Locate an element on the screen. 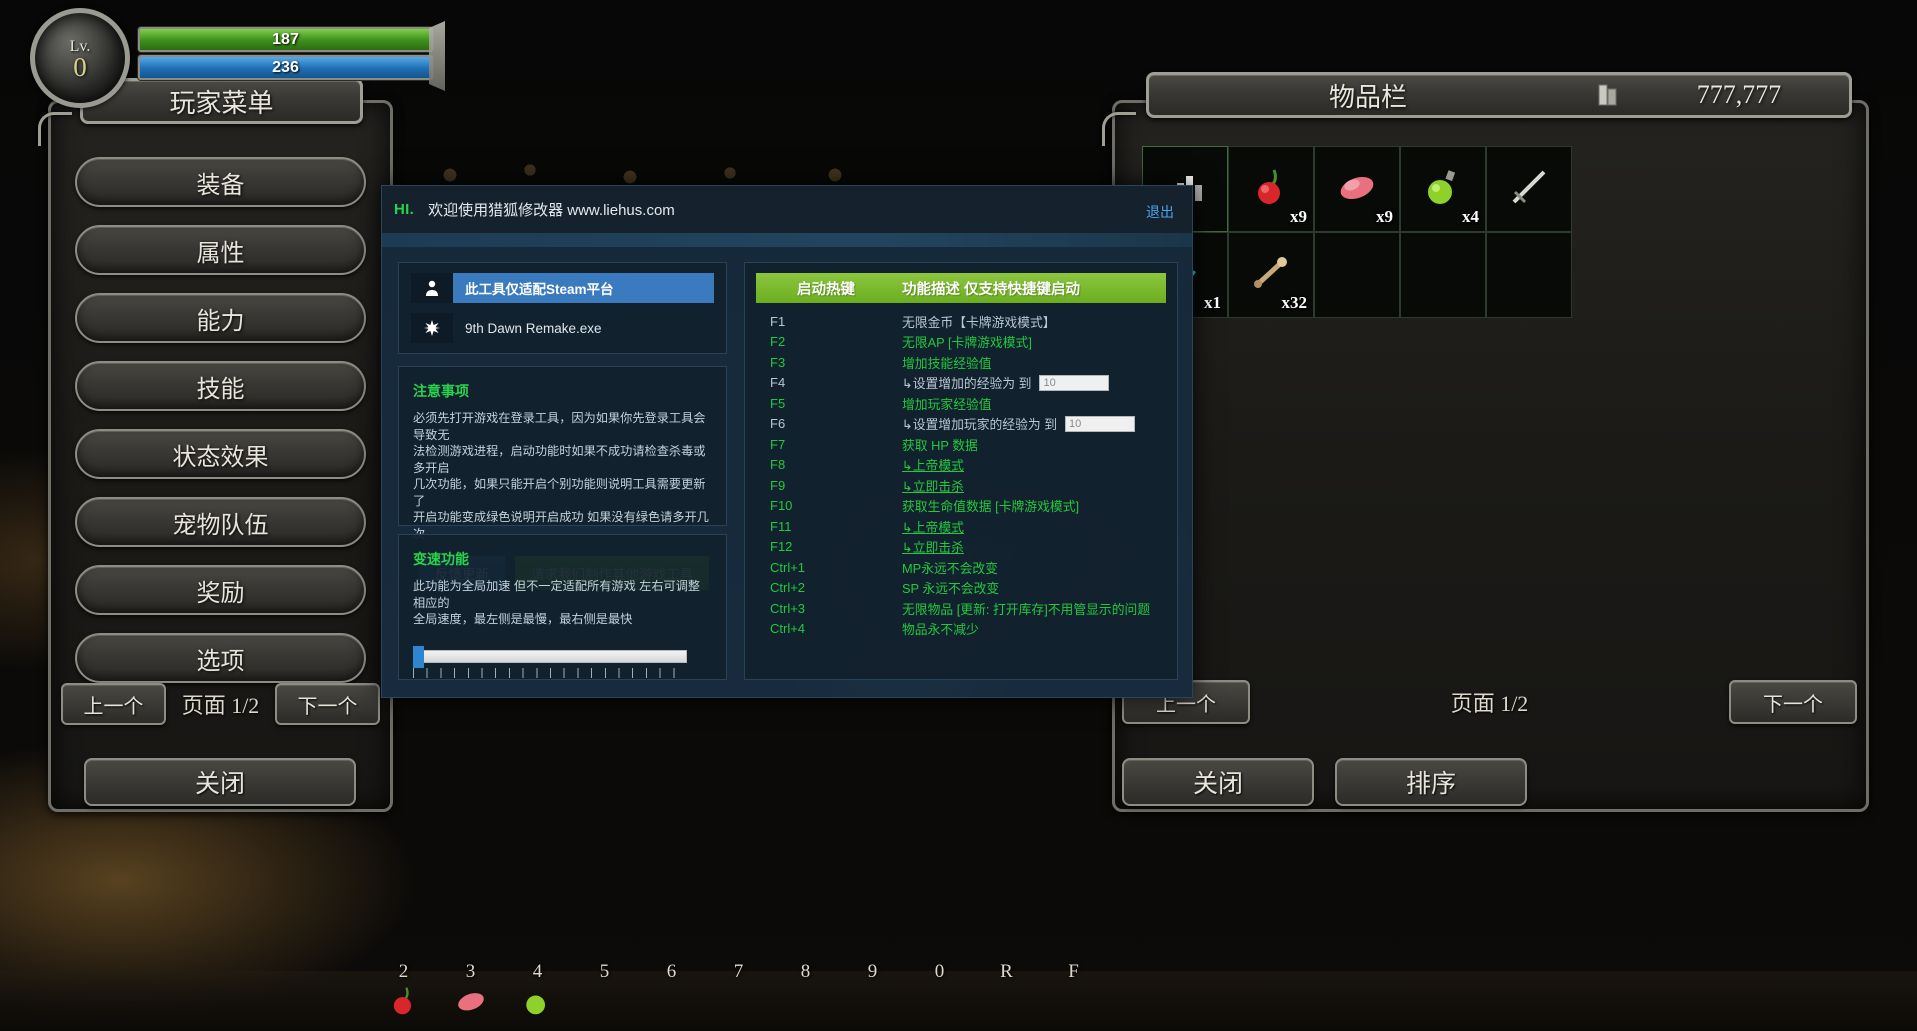 This screenshot has height=1031, width=1917. hotkey-f4-value-input is located at coordinates (1074, 382).